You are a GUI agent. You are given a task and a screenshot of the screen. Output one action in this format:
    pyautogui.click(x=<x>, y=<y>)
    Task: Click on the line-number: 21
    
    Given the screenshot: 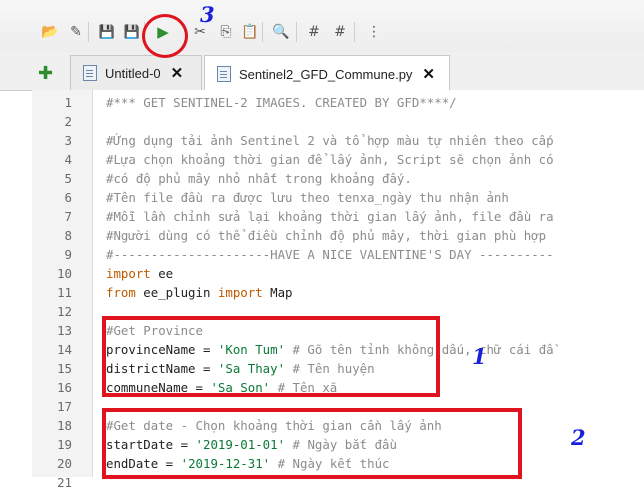 What is the action you would take?
    pyautogui.click(x=64, y=482)
    